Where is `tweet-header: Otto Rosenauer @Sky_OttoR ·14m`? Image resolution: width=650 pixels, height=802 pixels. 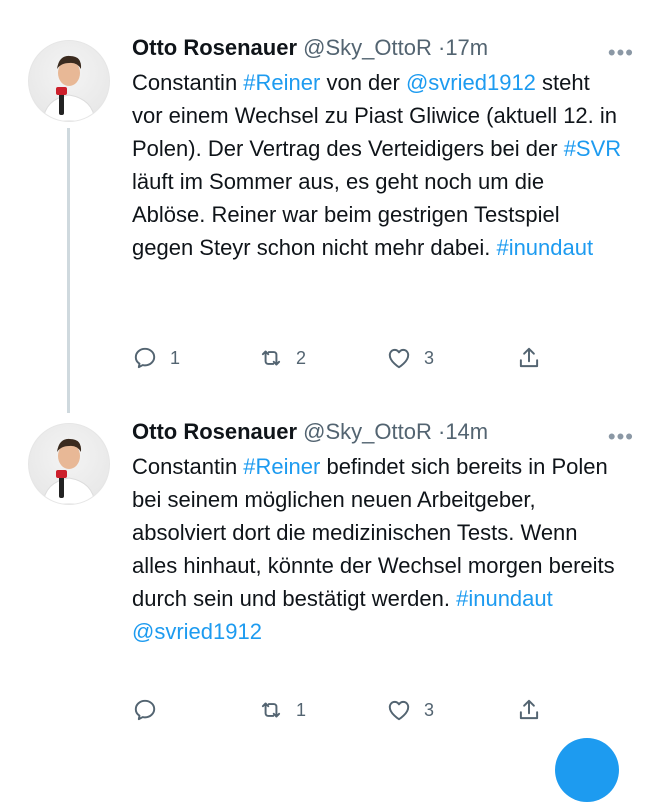 tweet-header: Otto Rosenauer @Sky_OttoR ·14m is located at coordinates (377, 432).